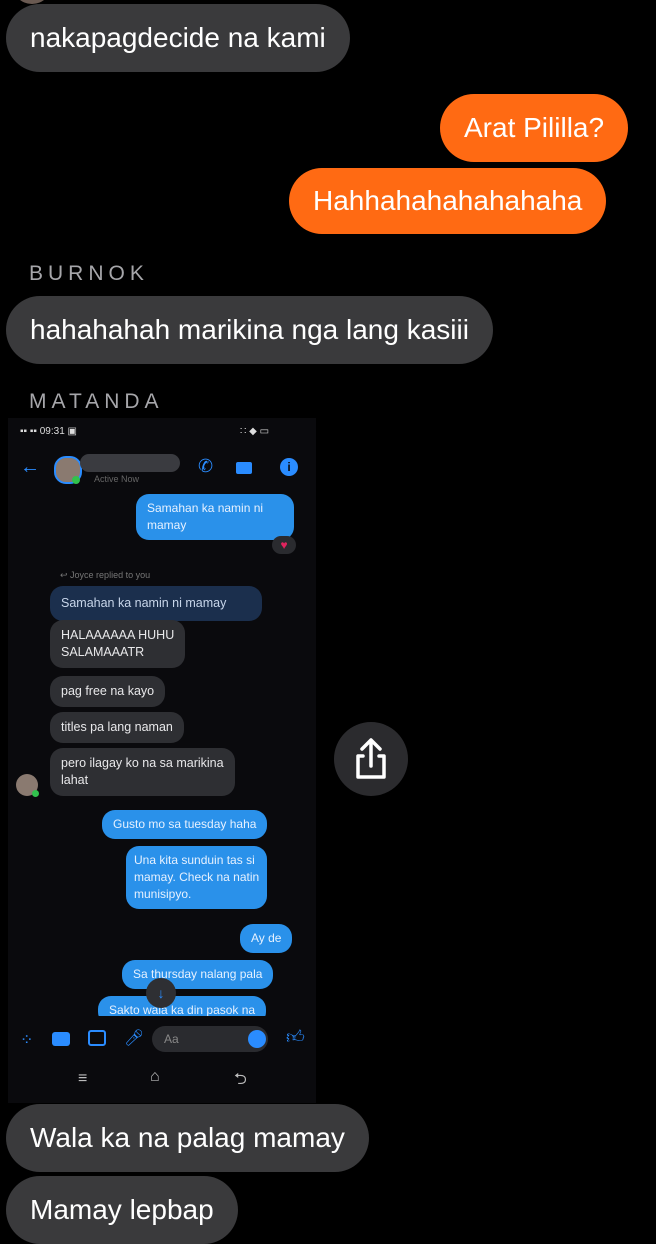  I want to click on message-text: Arat Pililla?, so click(534, 127).